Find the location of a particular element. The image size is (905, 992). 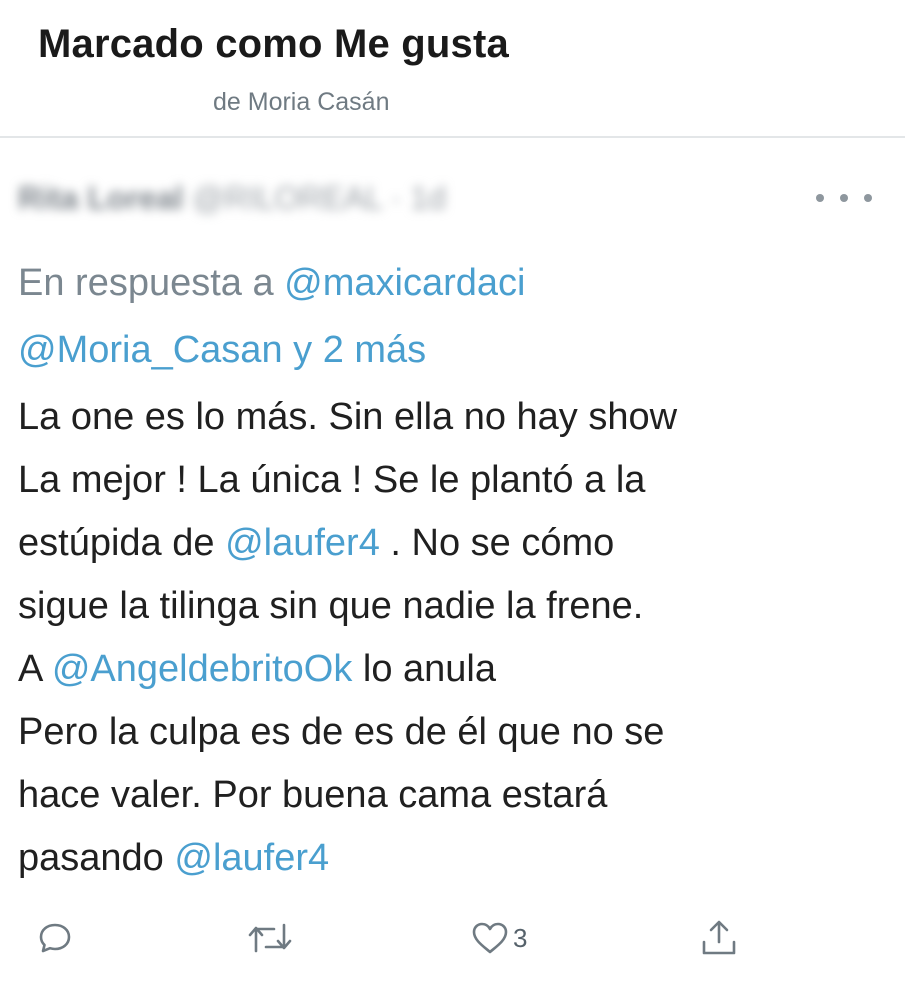

mention-angeldebritook: @AngeldebritoOk is located at coordinates (202, 669).